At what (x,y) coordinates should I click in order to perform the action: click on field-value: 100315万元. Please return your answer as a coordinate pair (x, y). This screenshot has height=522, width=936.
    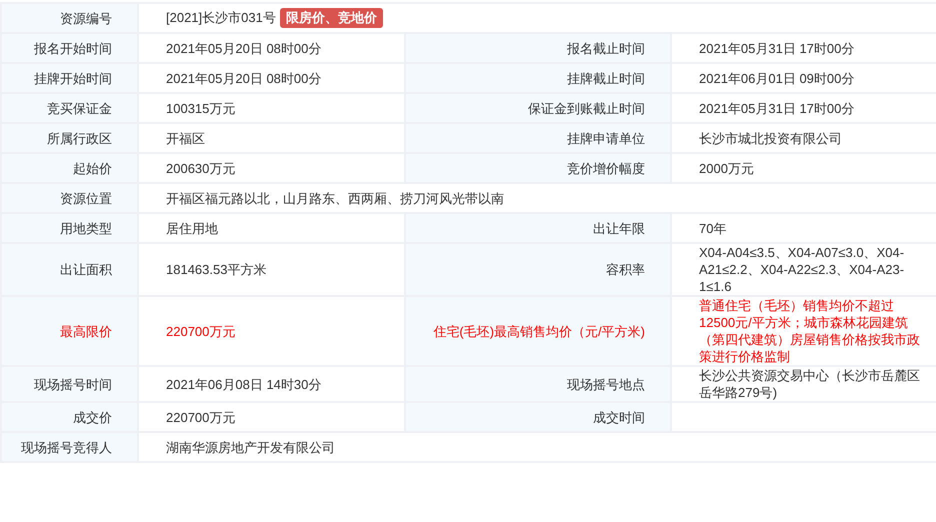
    Looking at the image, I should click on (201, 108).